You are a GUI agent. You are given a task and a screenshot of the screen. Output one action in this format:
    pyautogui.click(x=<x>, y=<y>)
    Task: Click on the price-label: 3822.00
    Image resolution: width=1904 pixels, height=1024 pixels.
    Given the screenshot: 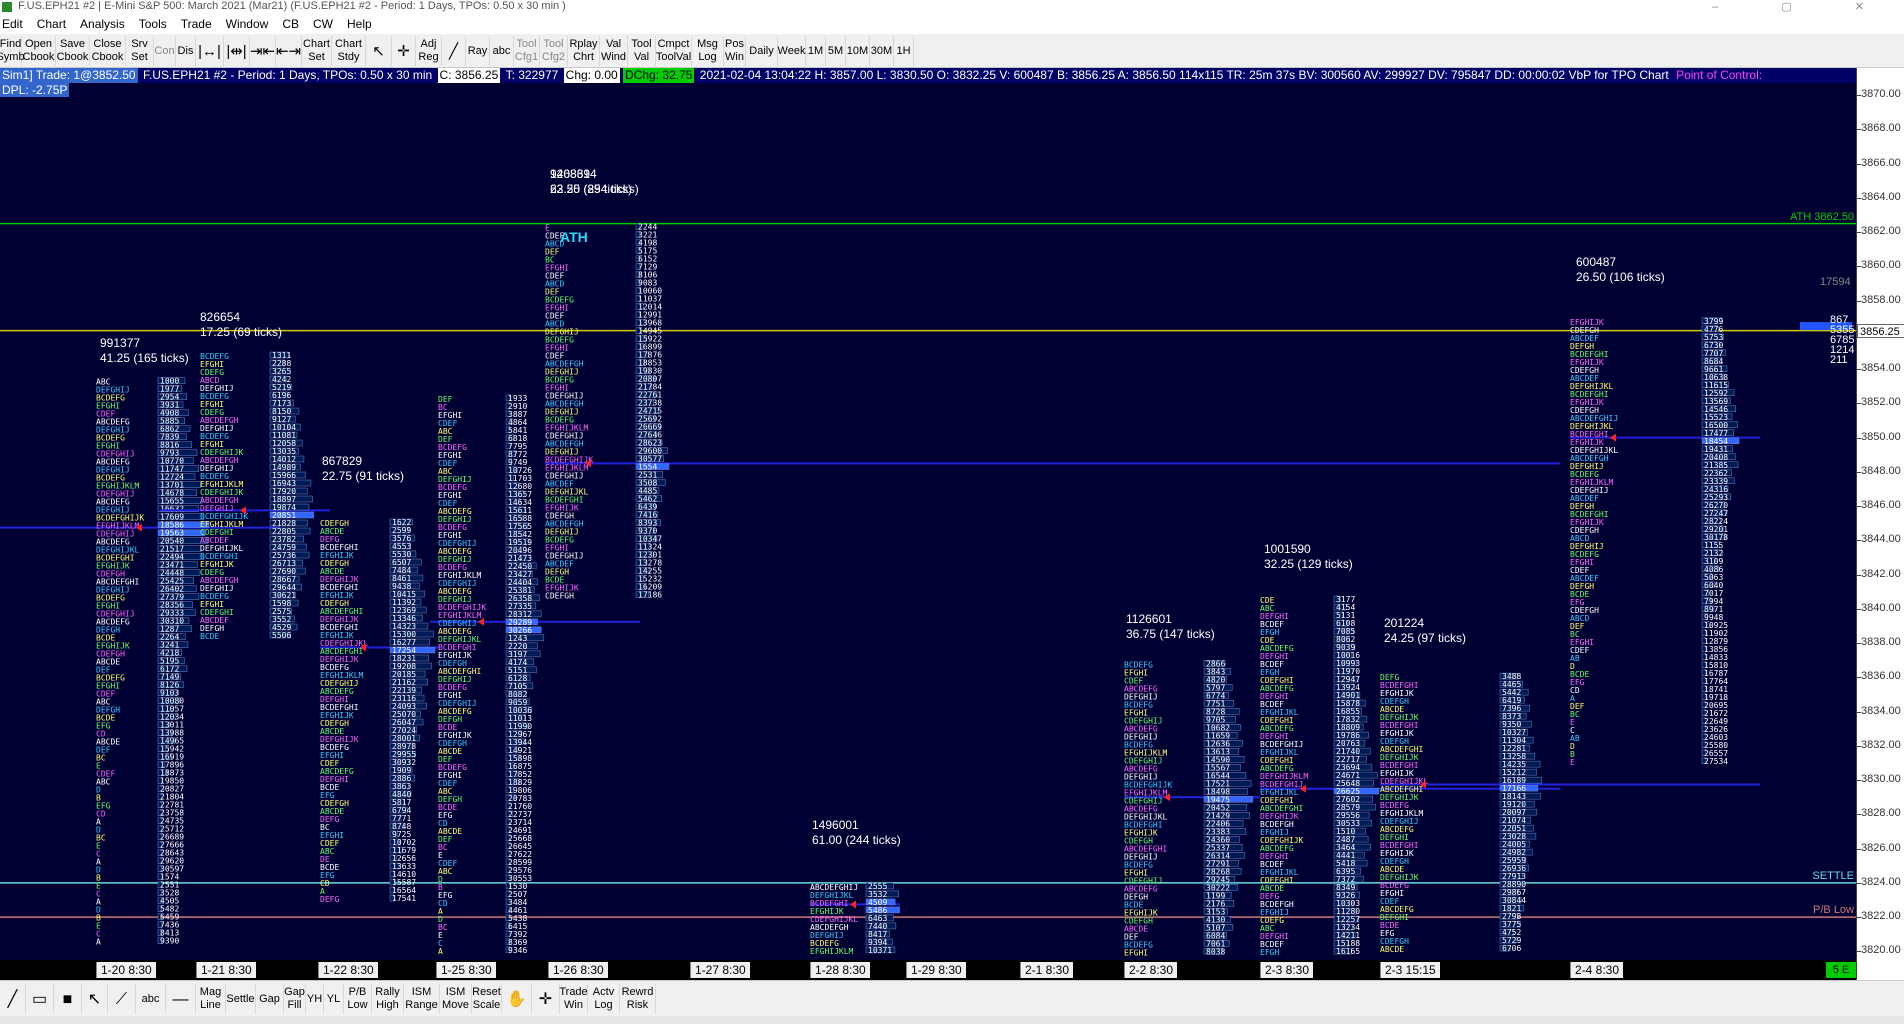 What is the action you would take?
    pyautogui.click(x=1881, y=916)
    